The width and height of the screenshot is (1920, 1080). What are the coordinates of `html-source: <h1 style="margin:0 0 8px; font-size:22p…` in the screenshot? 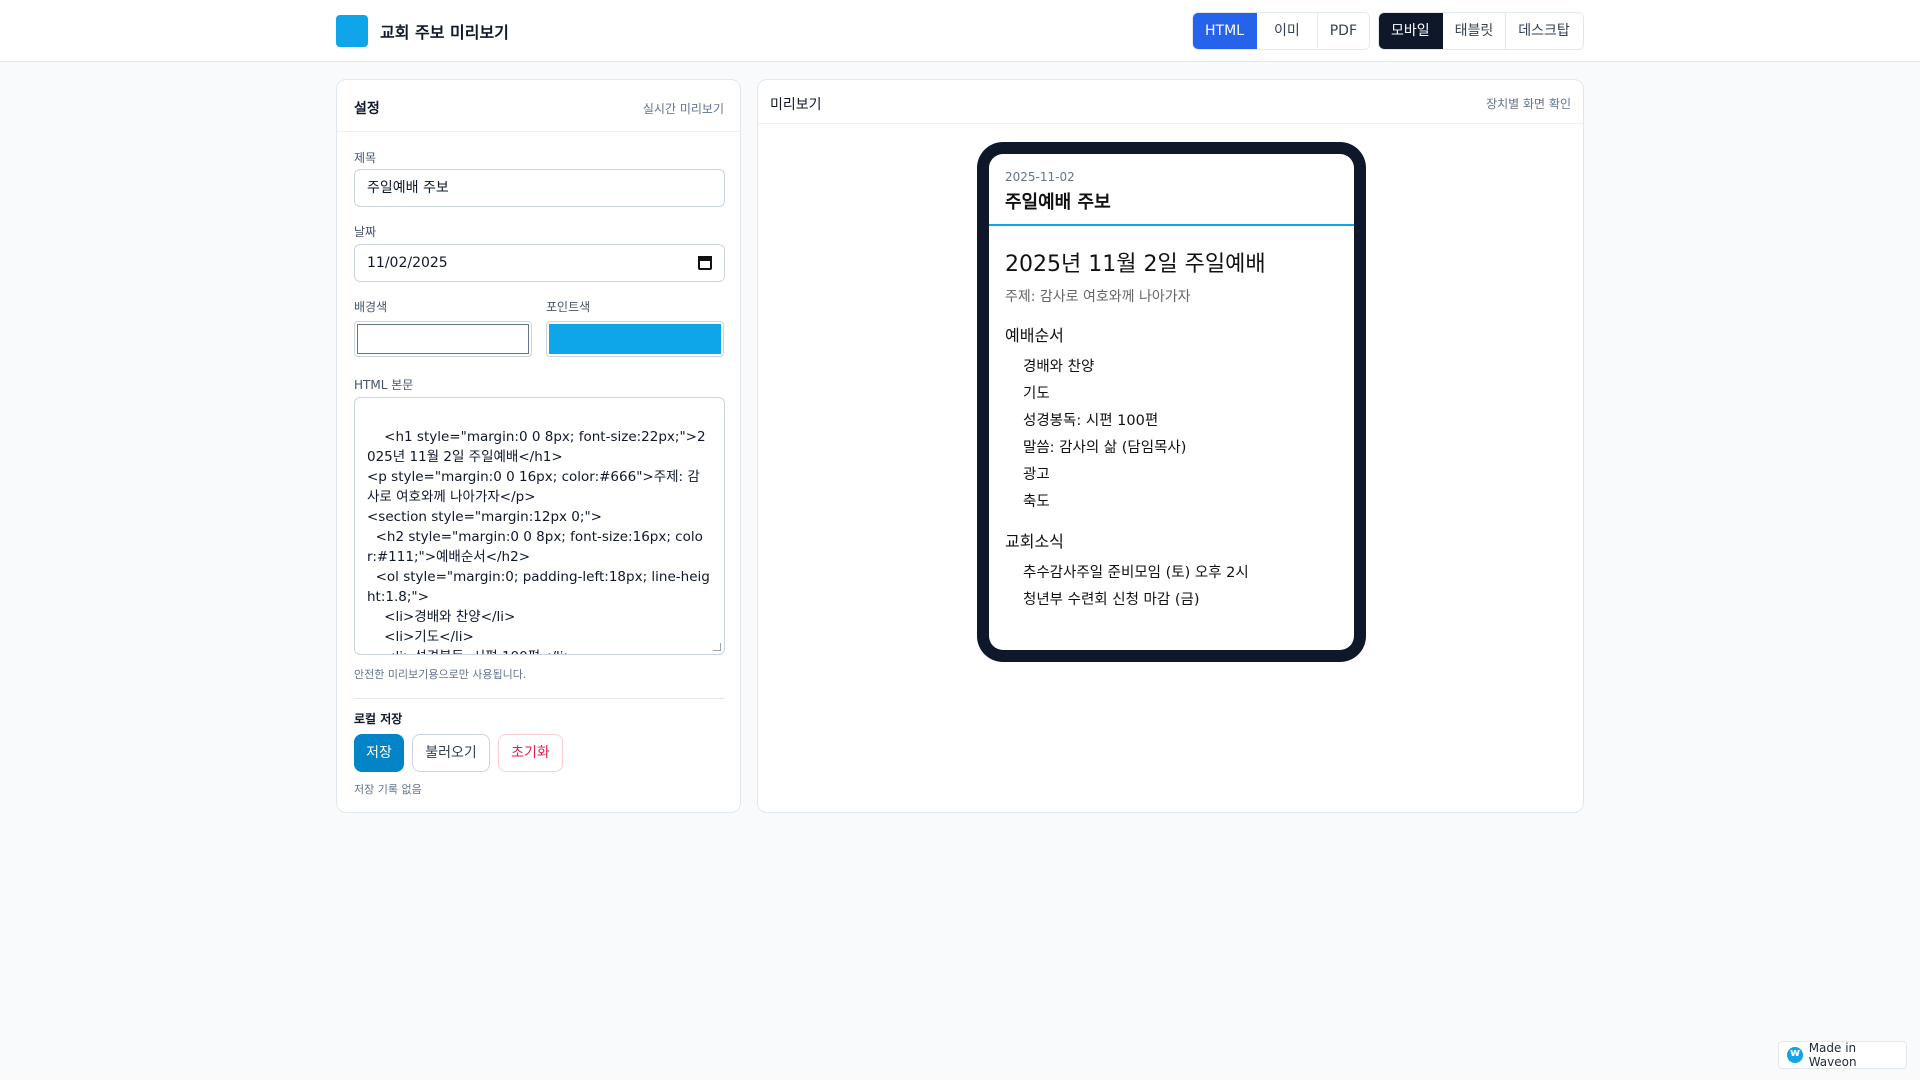 It's located at (538, 541).